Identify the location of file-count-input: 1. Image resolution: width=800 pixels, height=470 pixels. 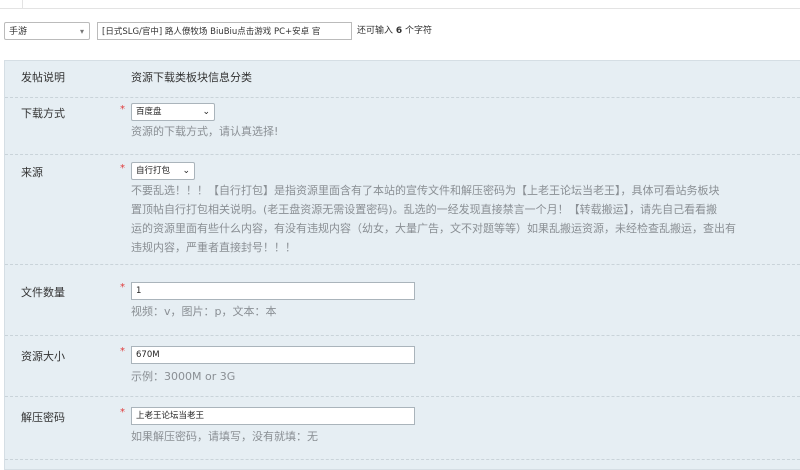
(273, 291).